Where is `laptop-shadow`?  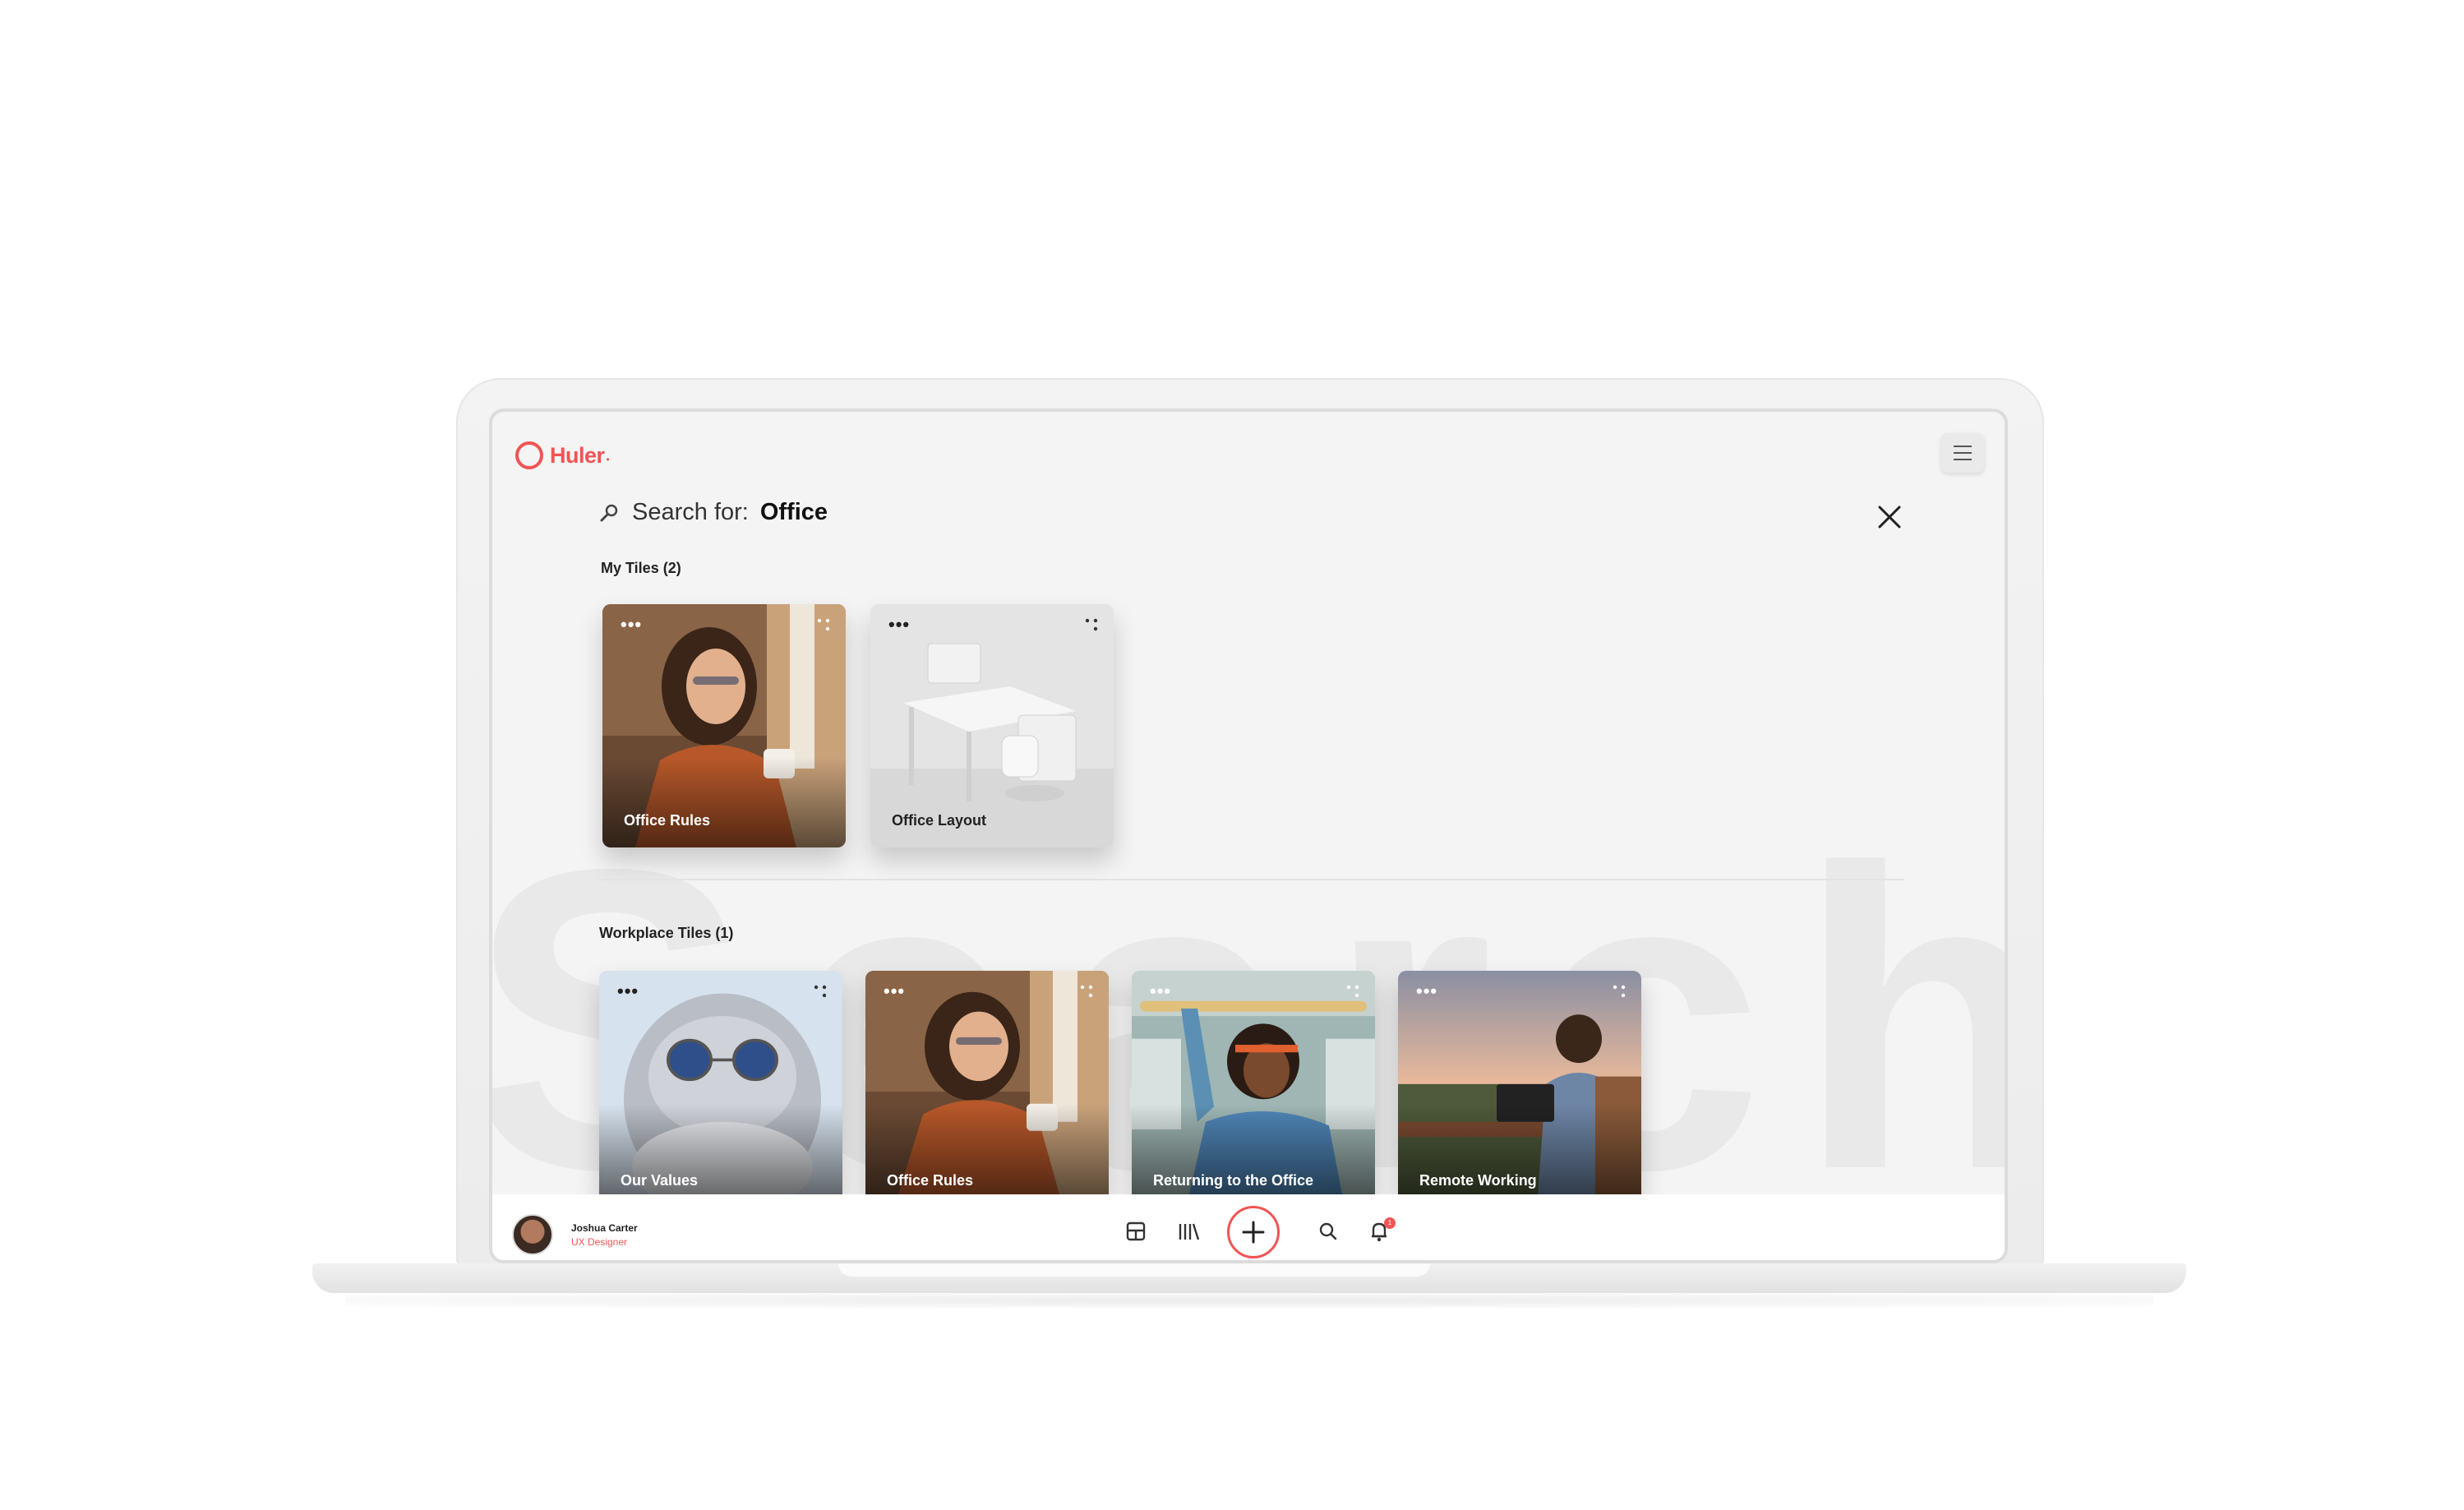
laptop-shadow is located at coordinates (1249, 1300).